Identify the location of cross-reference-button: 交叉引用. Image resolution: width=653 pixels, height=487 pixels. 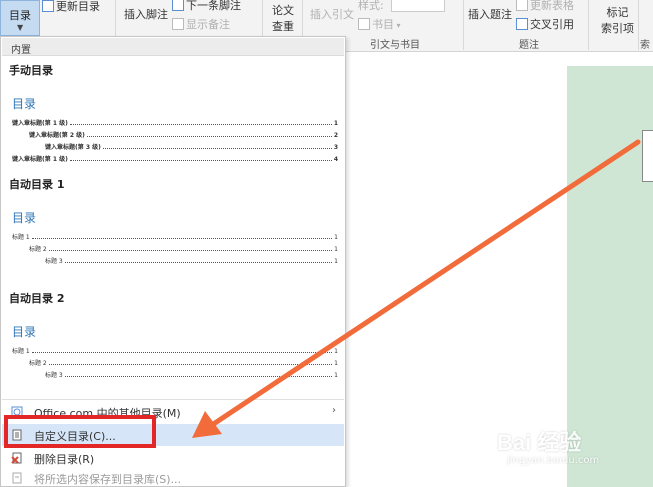
(545, 24).